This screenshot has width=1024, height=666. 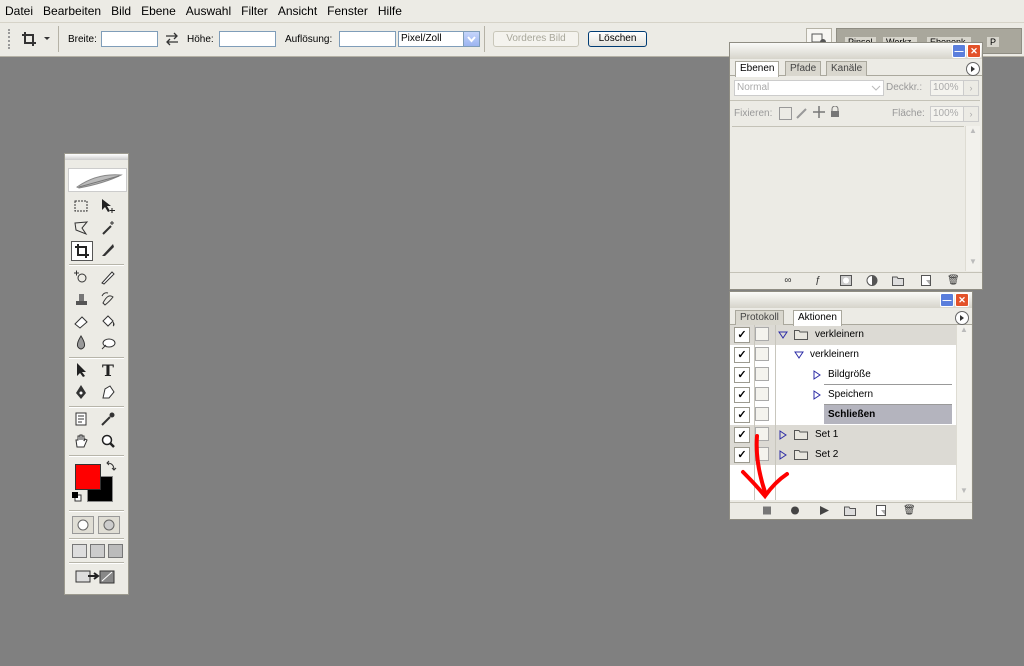 What do you see at coordinates (10, 39) in the screenshot?
I see `options-grip` at bounding box center [10, 39].